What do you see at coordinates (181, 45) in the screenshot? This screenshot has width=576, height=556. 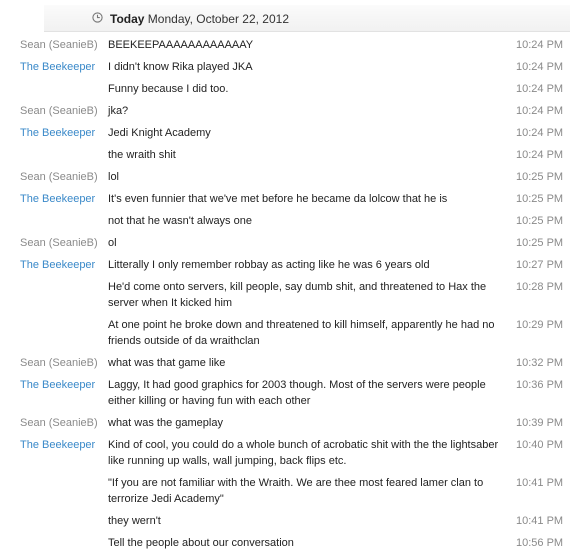 I see `message-text: BEEKEEPAAAAAAAAAAAAY` at bounding box center [181, 45].